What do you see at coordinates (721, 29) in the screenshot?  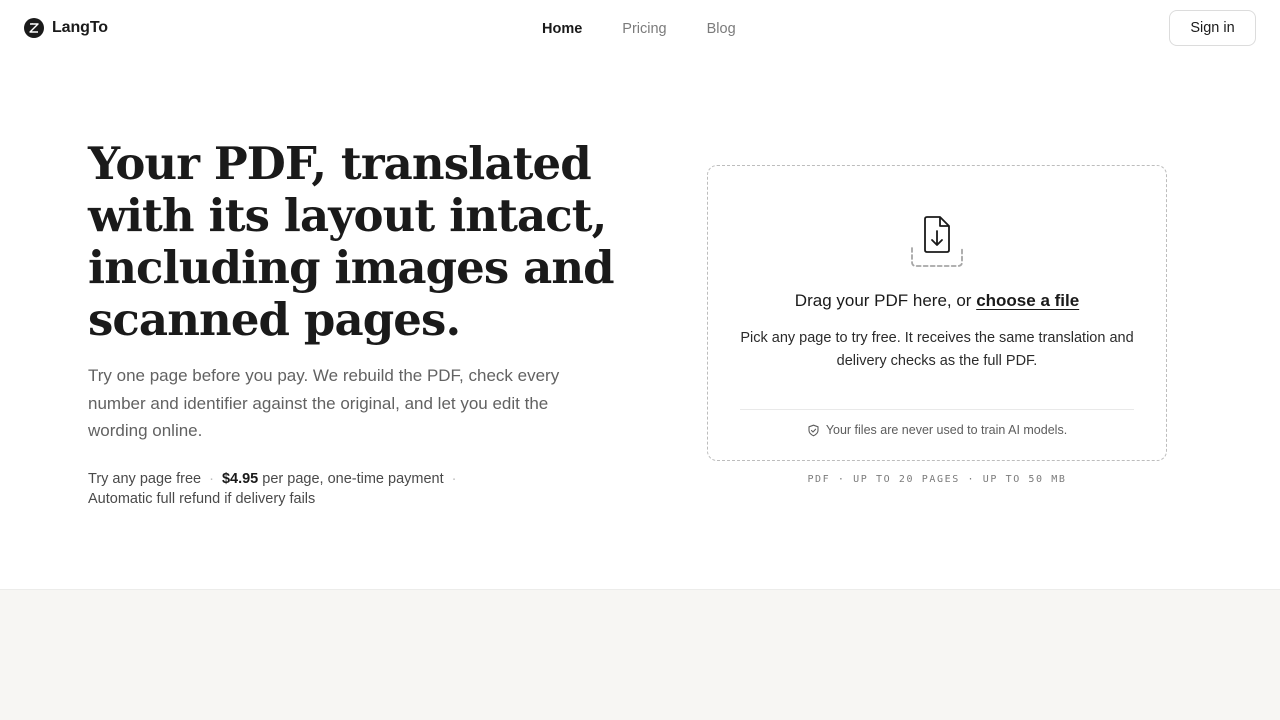 I see `nav-blog: Blog` at bounding box center [721, 29].